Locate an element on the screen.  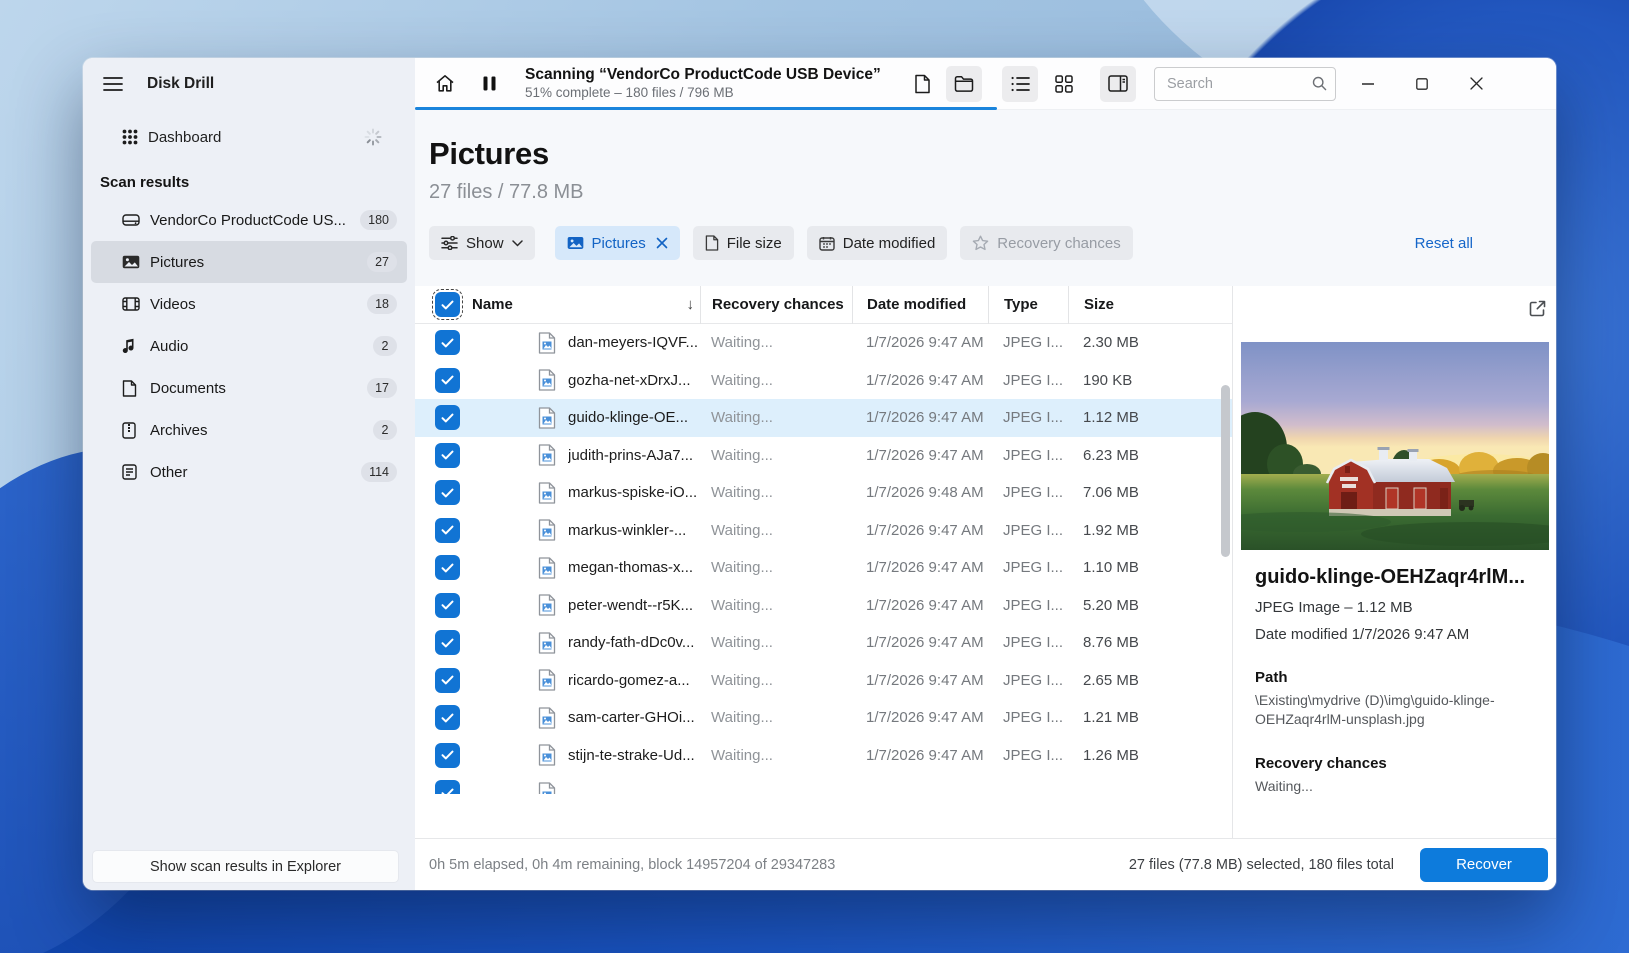
remove-filter-icon is located at coordinates (662, 243).